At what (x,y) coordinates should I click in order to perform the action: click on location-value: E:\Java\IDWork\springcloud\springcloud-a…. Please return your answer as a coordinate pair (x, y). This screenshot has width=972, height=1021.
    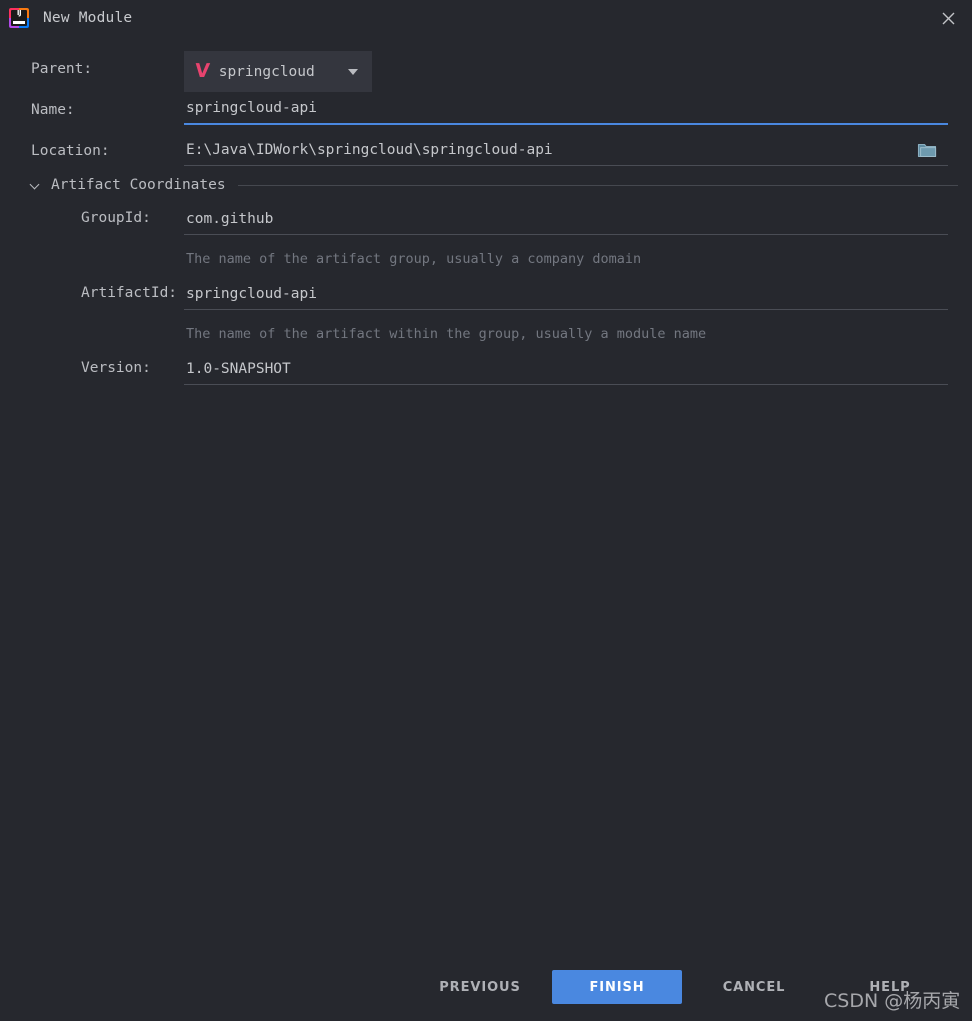
    Looking at the image, I should click on (369, 149).